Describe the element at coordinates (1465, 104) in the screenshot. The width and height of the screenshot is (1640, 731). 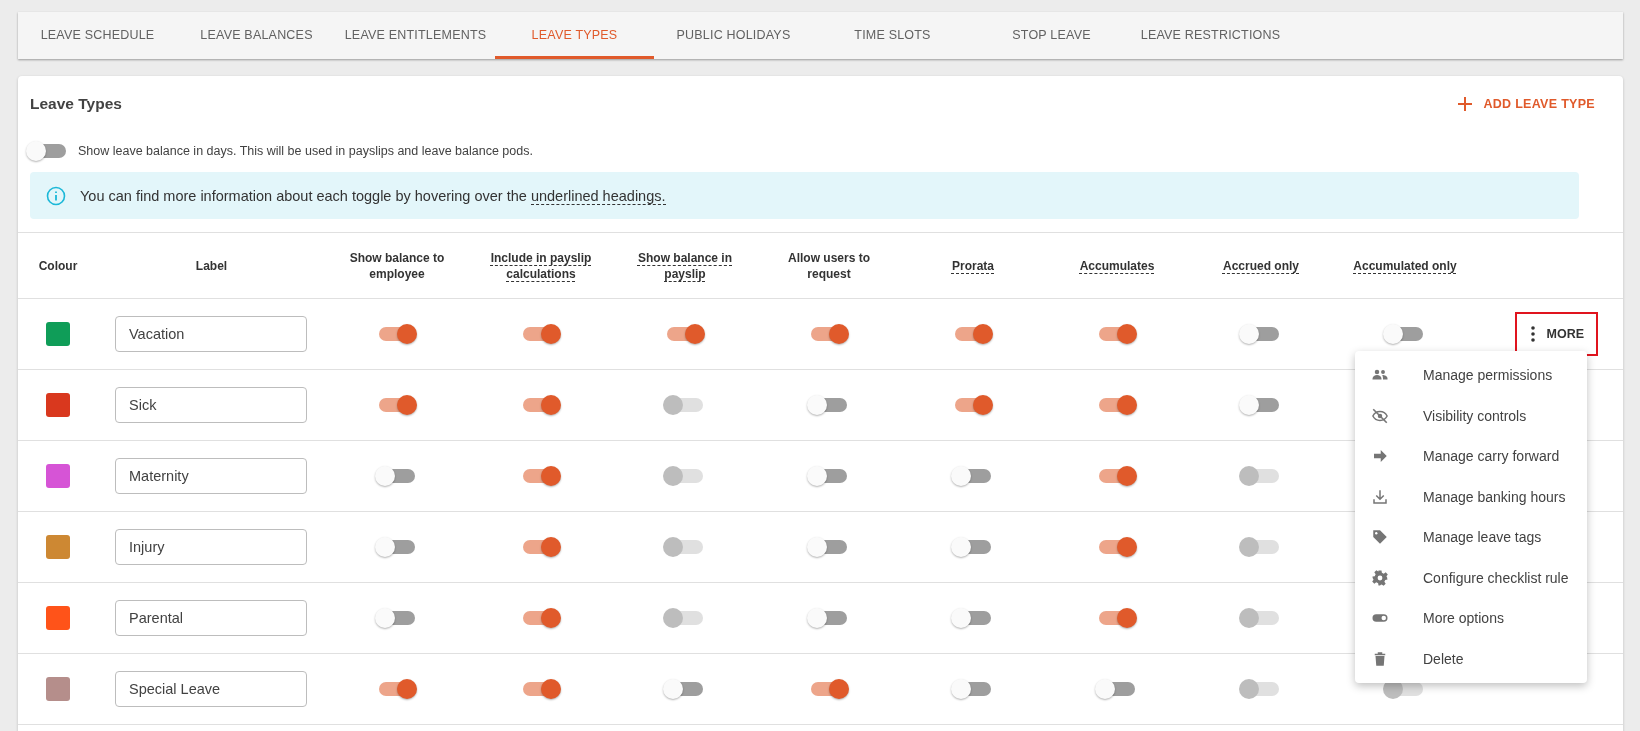
I see `plus-icon` at that location.